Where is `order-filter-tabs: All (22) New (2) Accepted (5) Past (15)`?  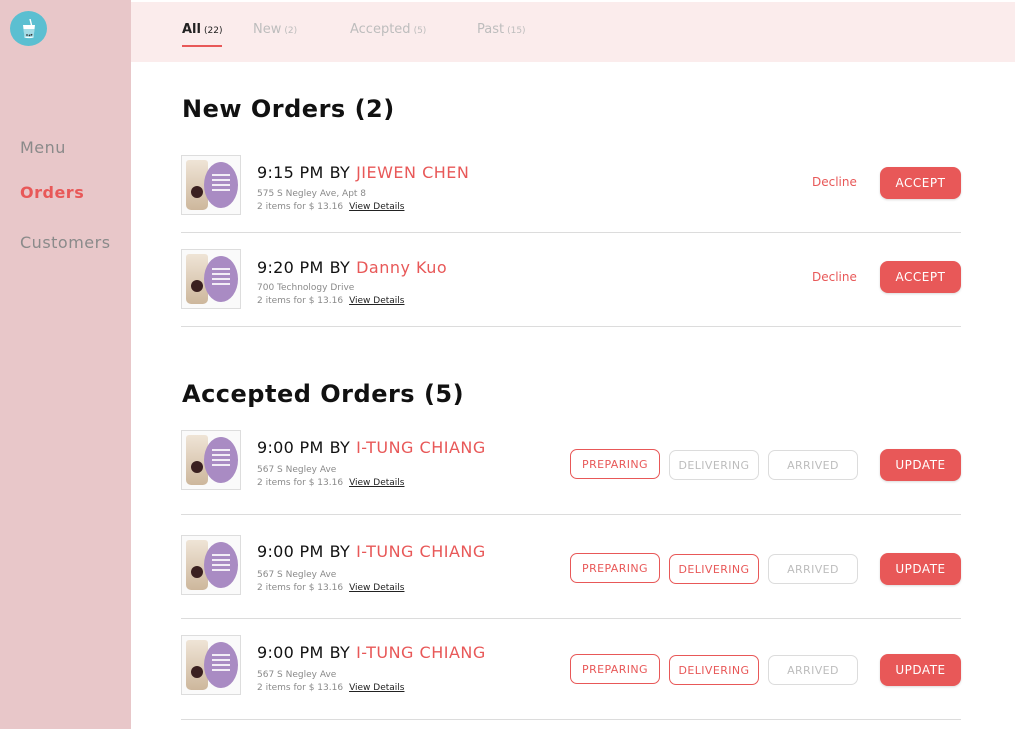
order-filter-tabs: All (22) New (2) Accepted (5) Past (15) is located at coordinates (573, 32).